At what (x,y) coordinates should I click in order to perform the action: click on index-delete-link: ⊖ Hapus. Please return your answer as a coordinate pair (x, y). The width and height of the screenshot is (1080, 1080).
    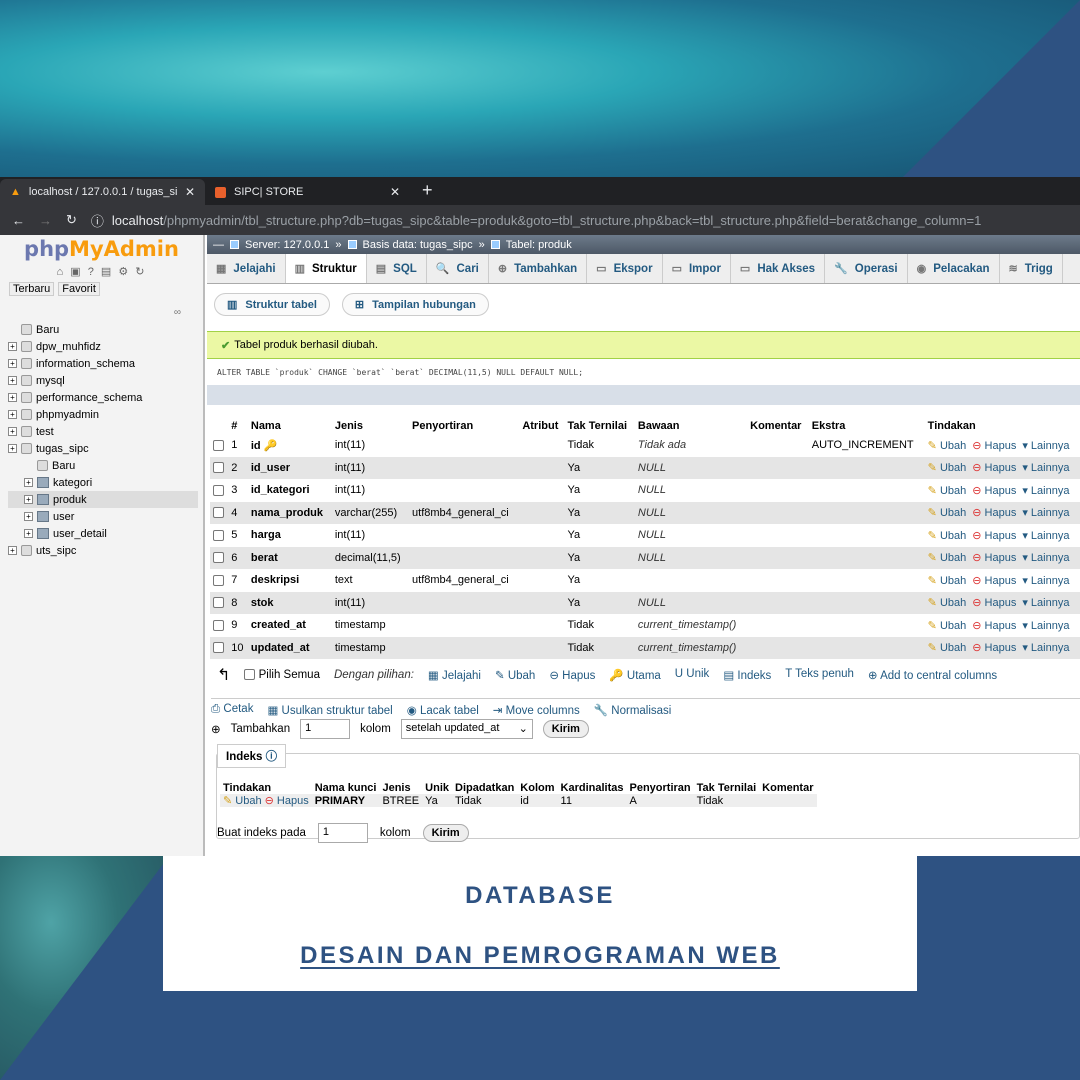
    Looking at the image, I should click on (287, 801).